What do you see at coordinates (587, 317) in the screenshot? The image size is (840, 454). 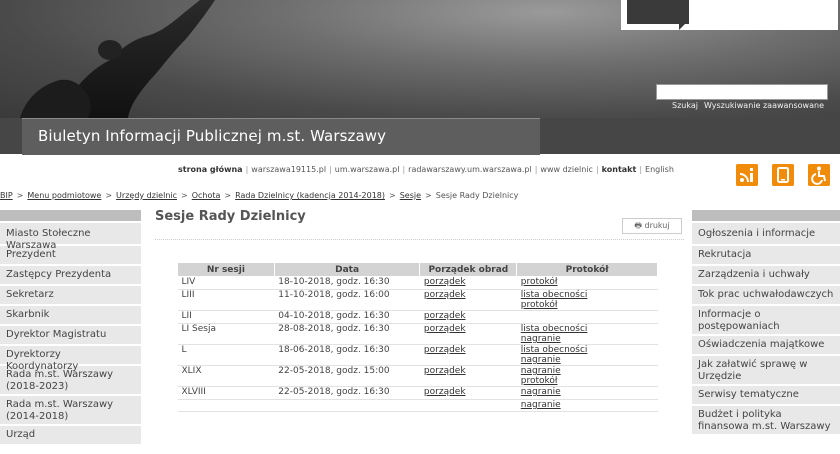 I see `cell-protocol` at bounding box center [587, 317].